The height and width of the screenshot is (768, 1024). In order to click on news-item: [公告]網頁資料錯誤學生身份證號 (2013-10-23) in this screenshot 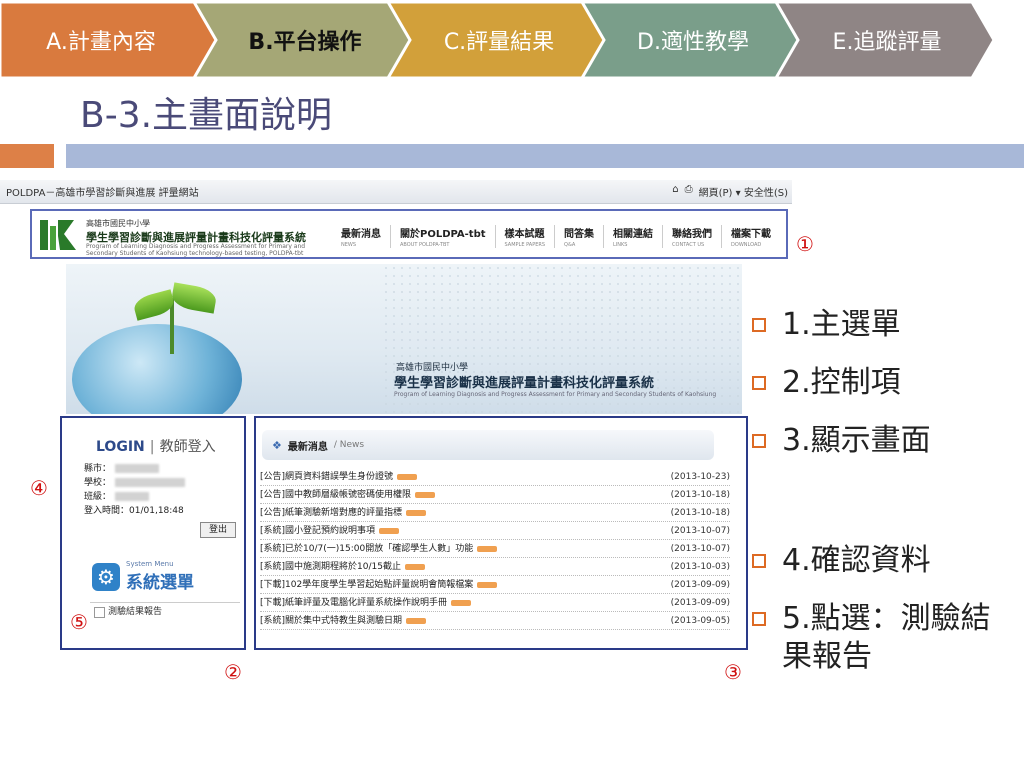, I will do `click(495, 477)`.